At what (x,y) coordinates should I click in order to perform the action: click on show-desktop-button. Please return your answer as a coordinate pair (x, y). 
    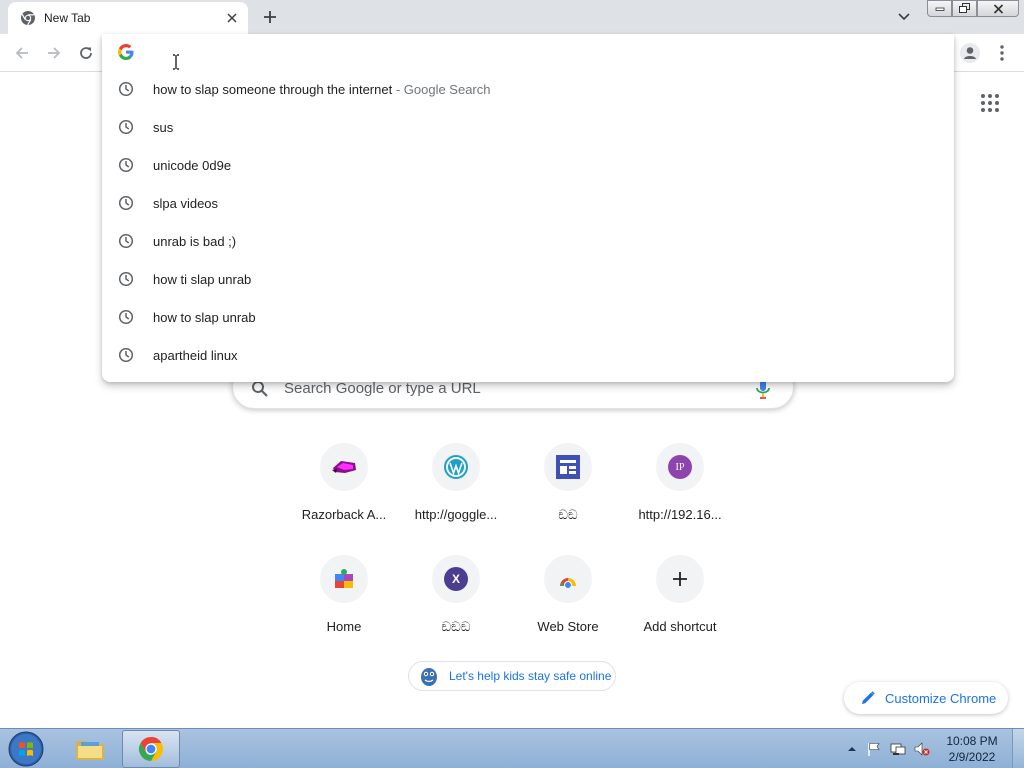
    Looking at the image, I should click on (1018, 748).